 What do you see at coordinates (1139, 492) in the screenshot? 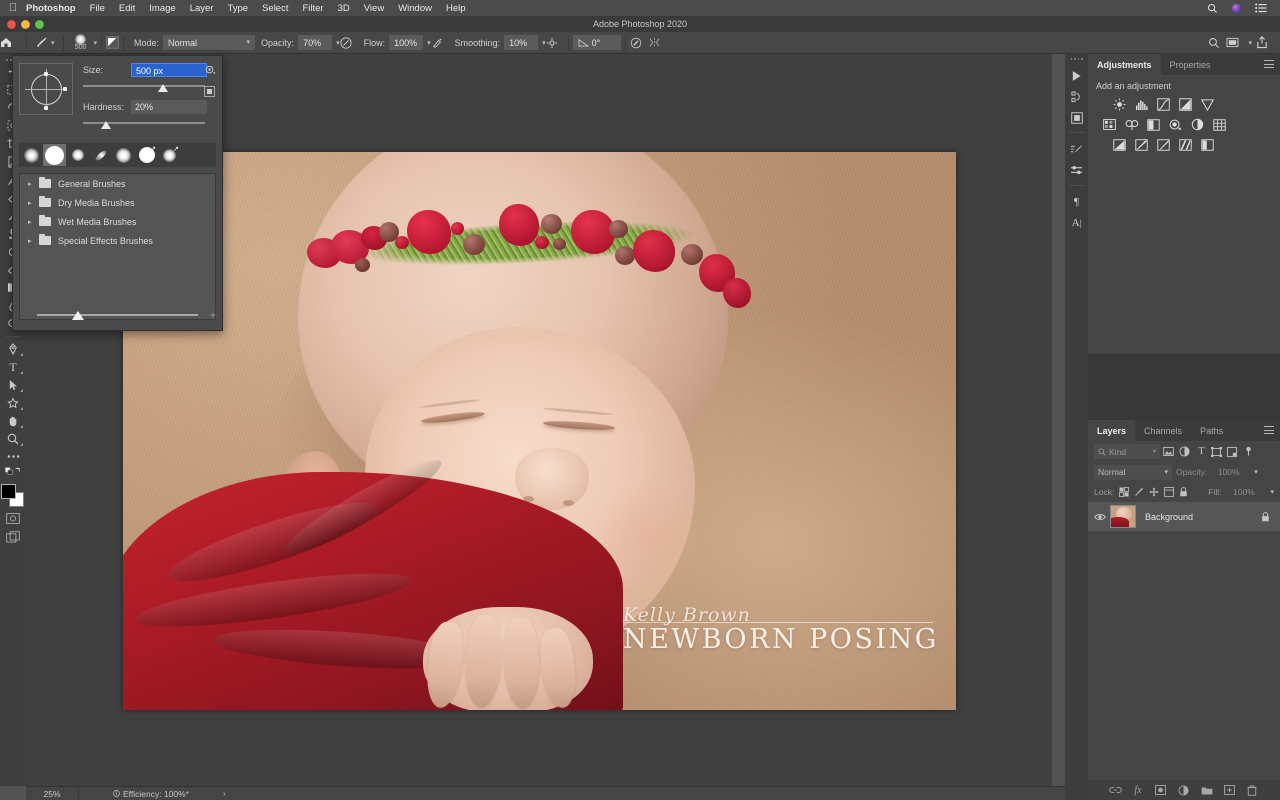
I see `lock-image-icon` at bounding box center [1139, 492].